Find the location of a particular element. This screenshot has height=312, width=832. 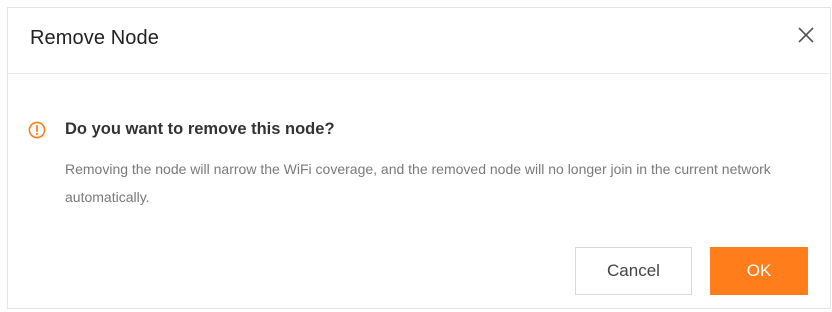

dialog-title: Remove Node is located at coordinates (94, 38).